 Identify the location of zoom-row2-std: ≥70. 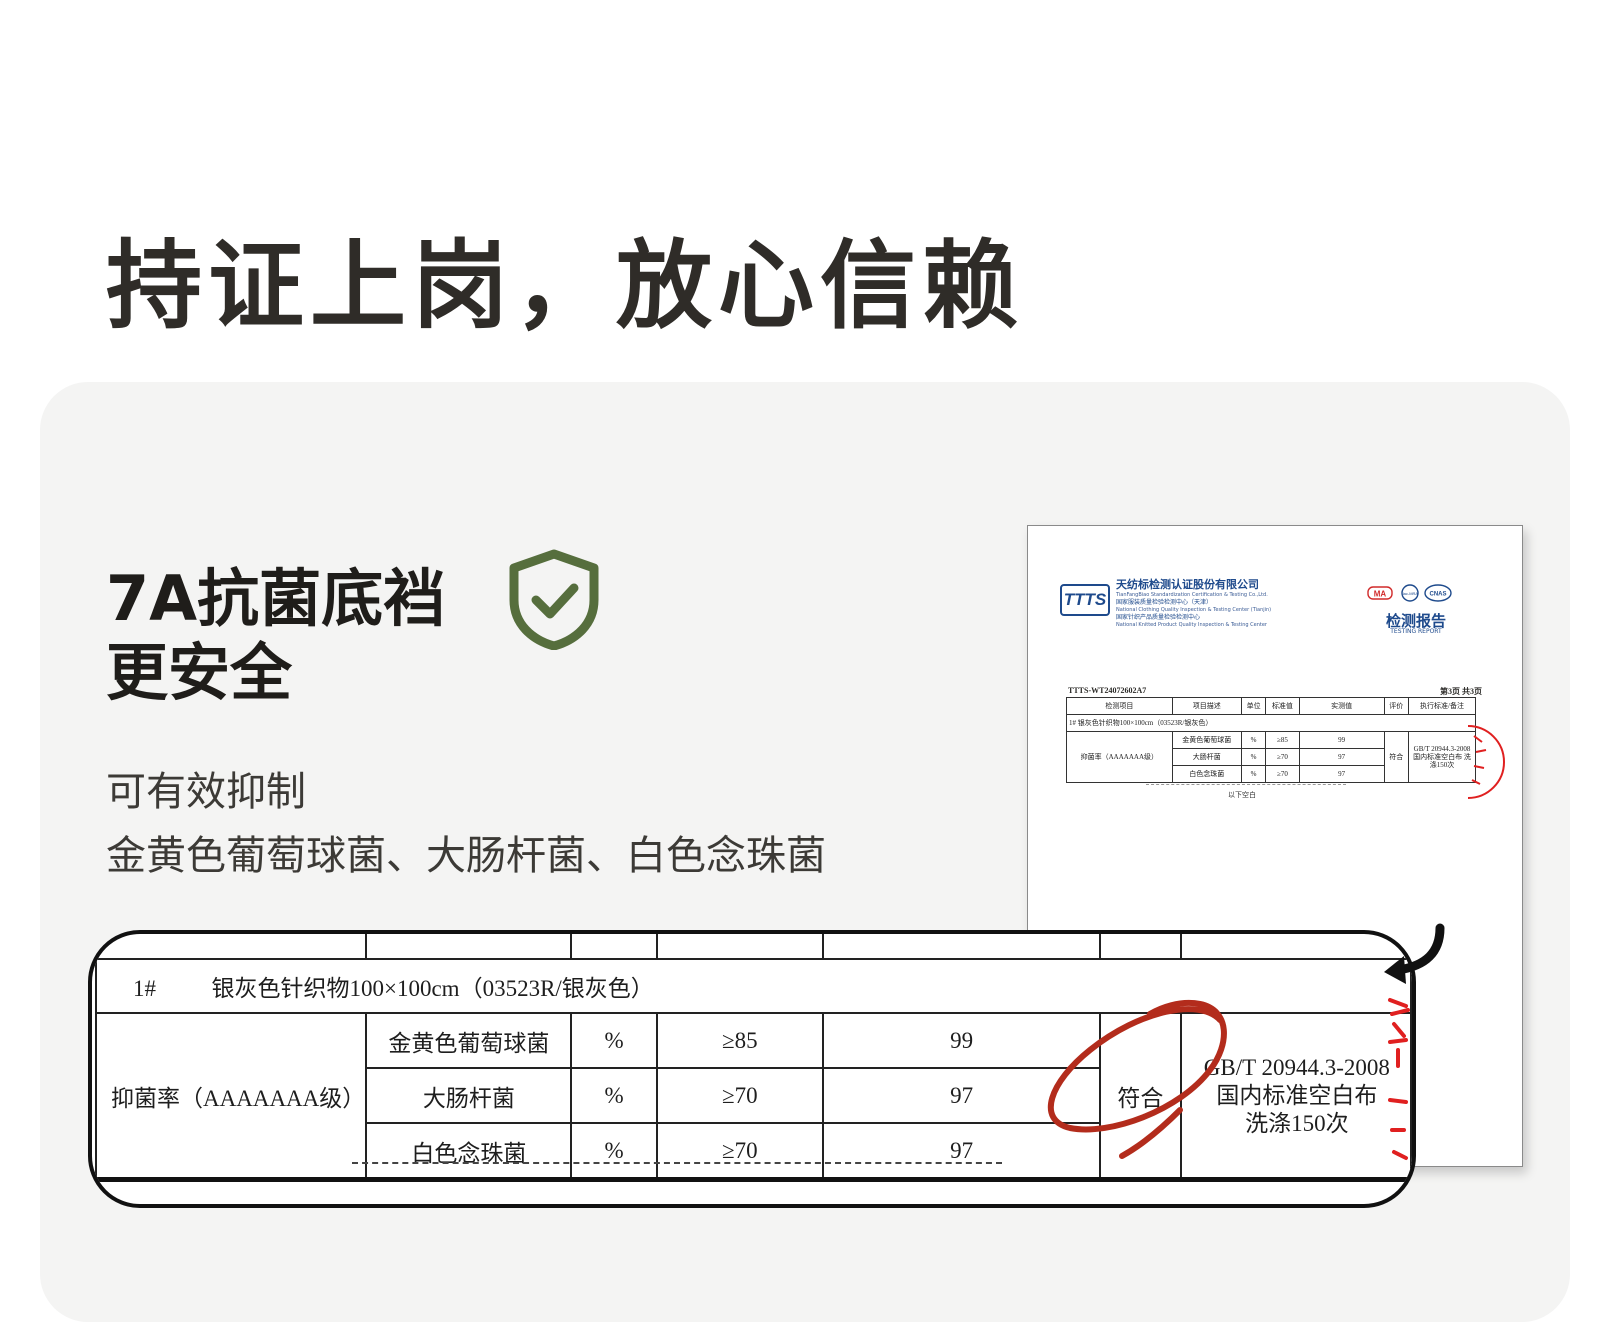
(740, 1095).